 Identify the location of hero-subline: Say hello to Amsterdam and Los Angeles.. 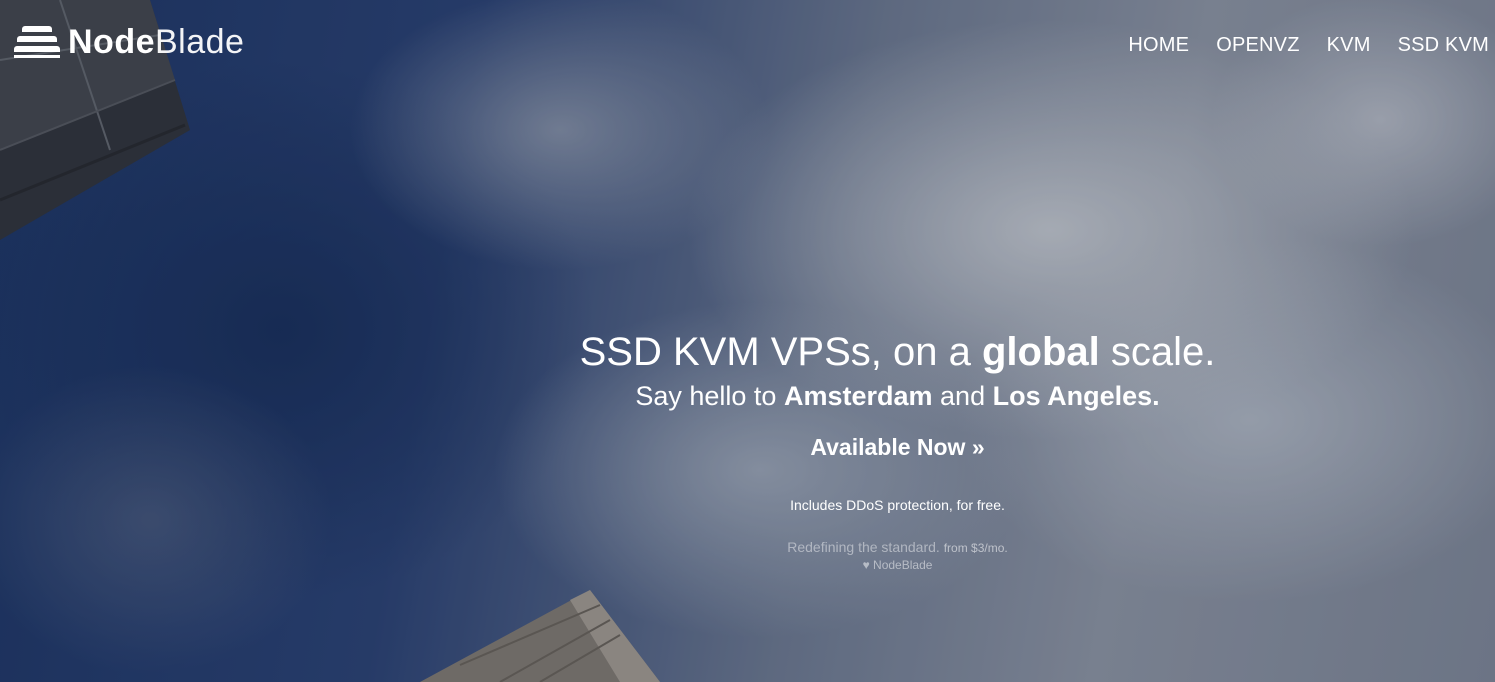
(822, 396).